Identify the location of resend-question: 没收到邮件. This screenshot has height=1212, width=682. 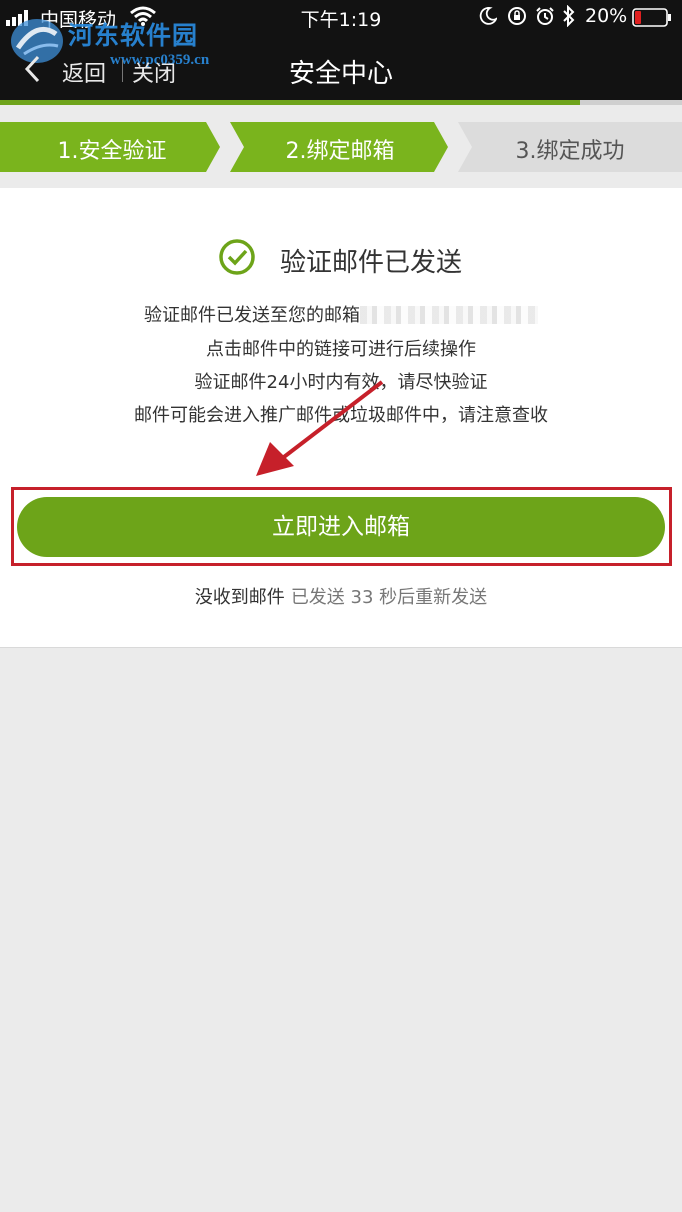
(239, 597).